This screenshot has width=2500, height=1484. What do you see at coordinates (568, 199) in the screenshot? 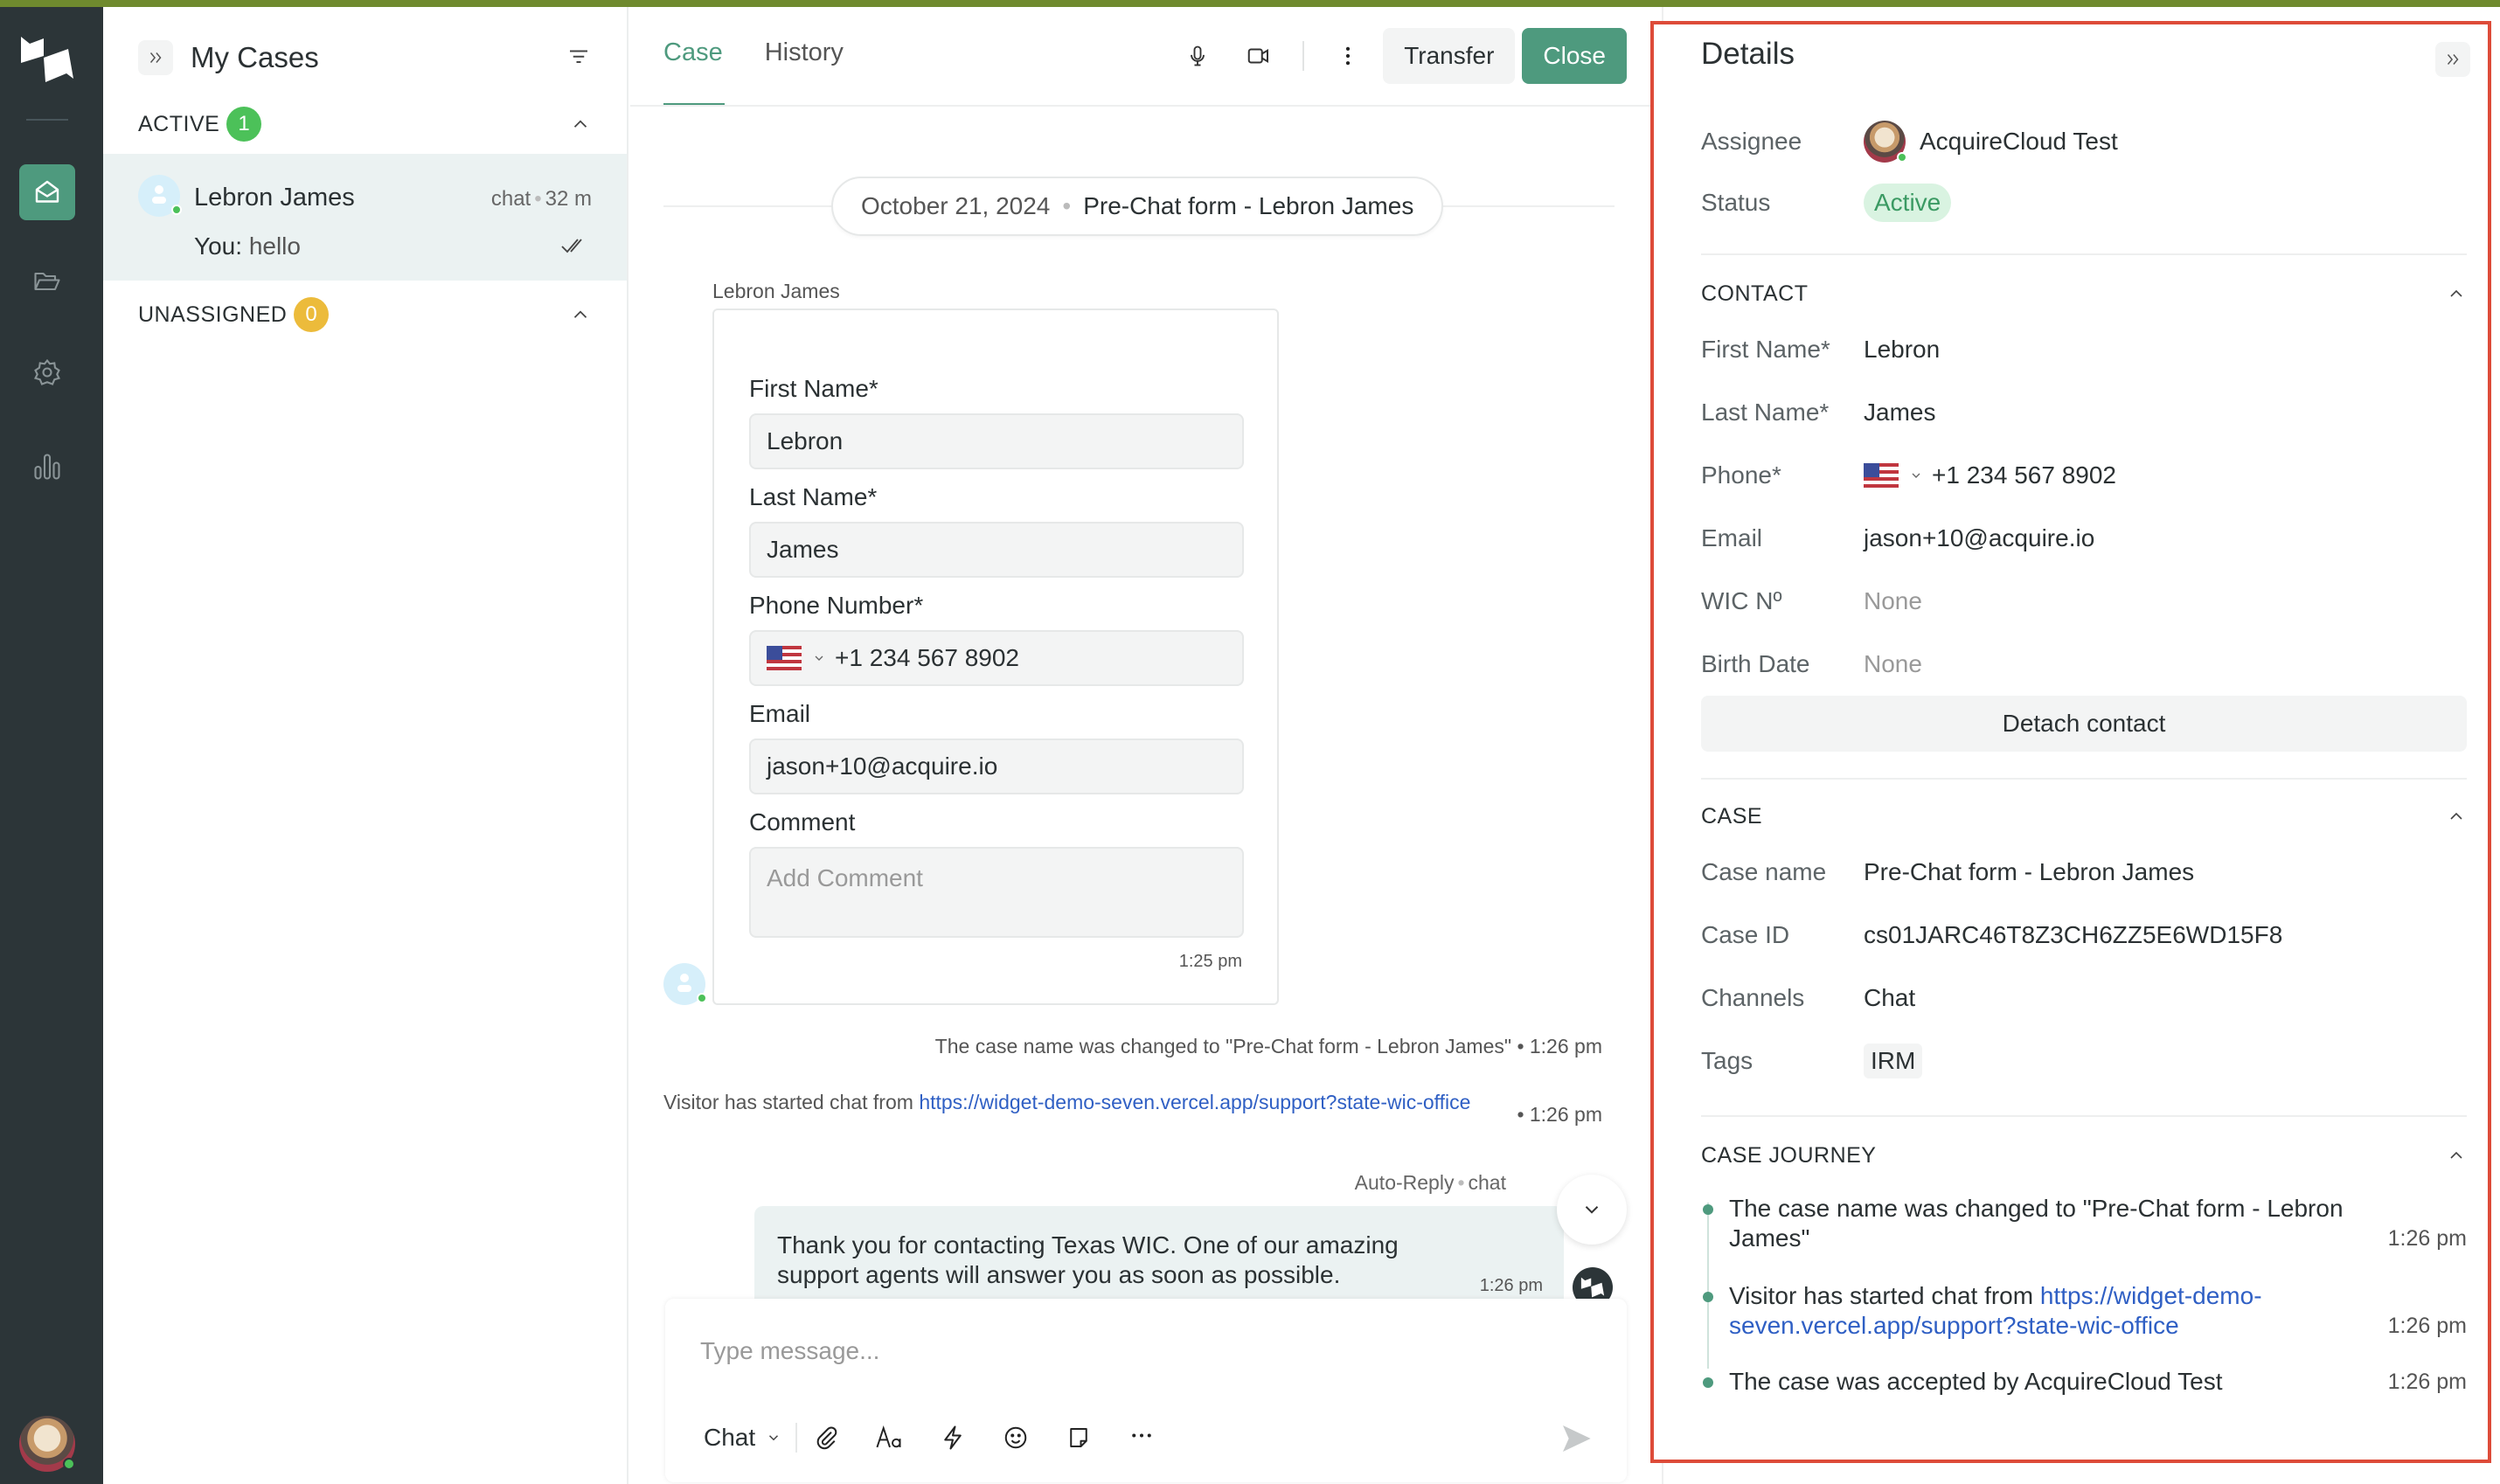
I see `case-age: 32 m` at bounding box center [568, 199].